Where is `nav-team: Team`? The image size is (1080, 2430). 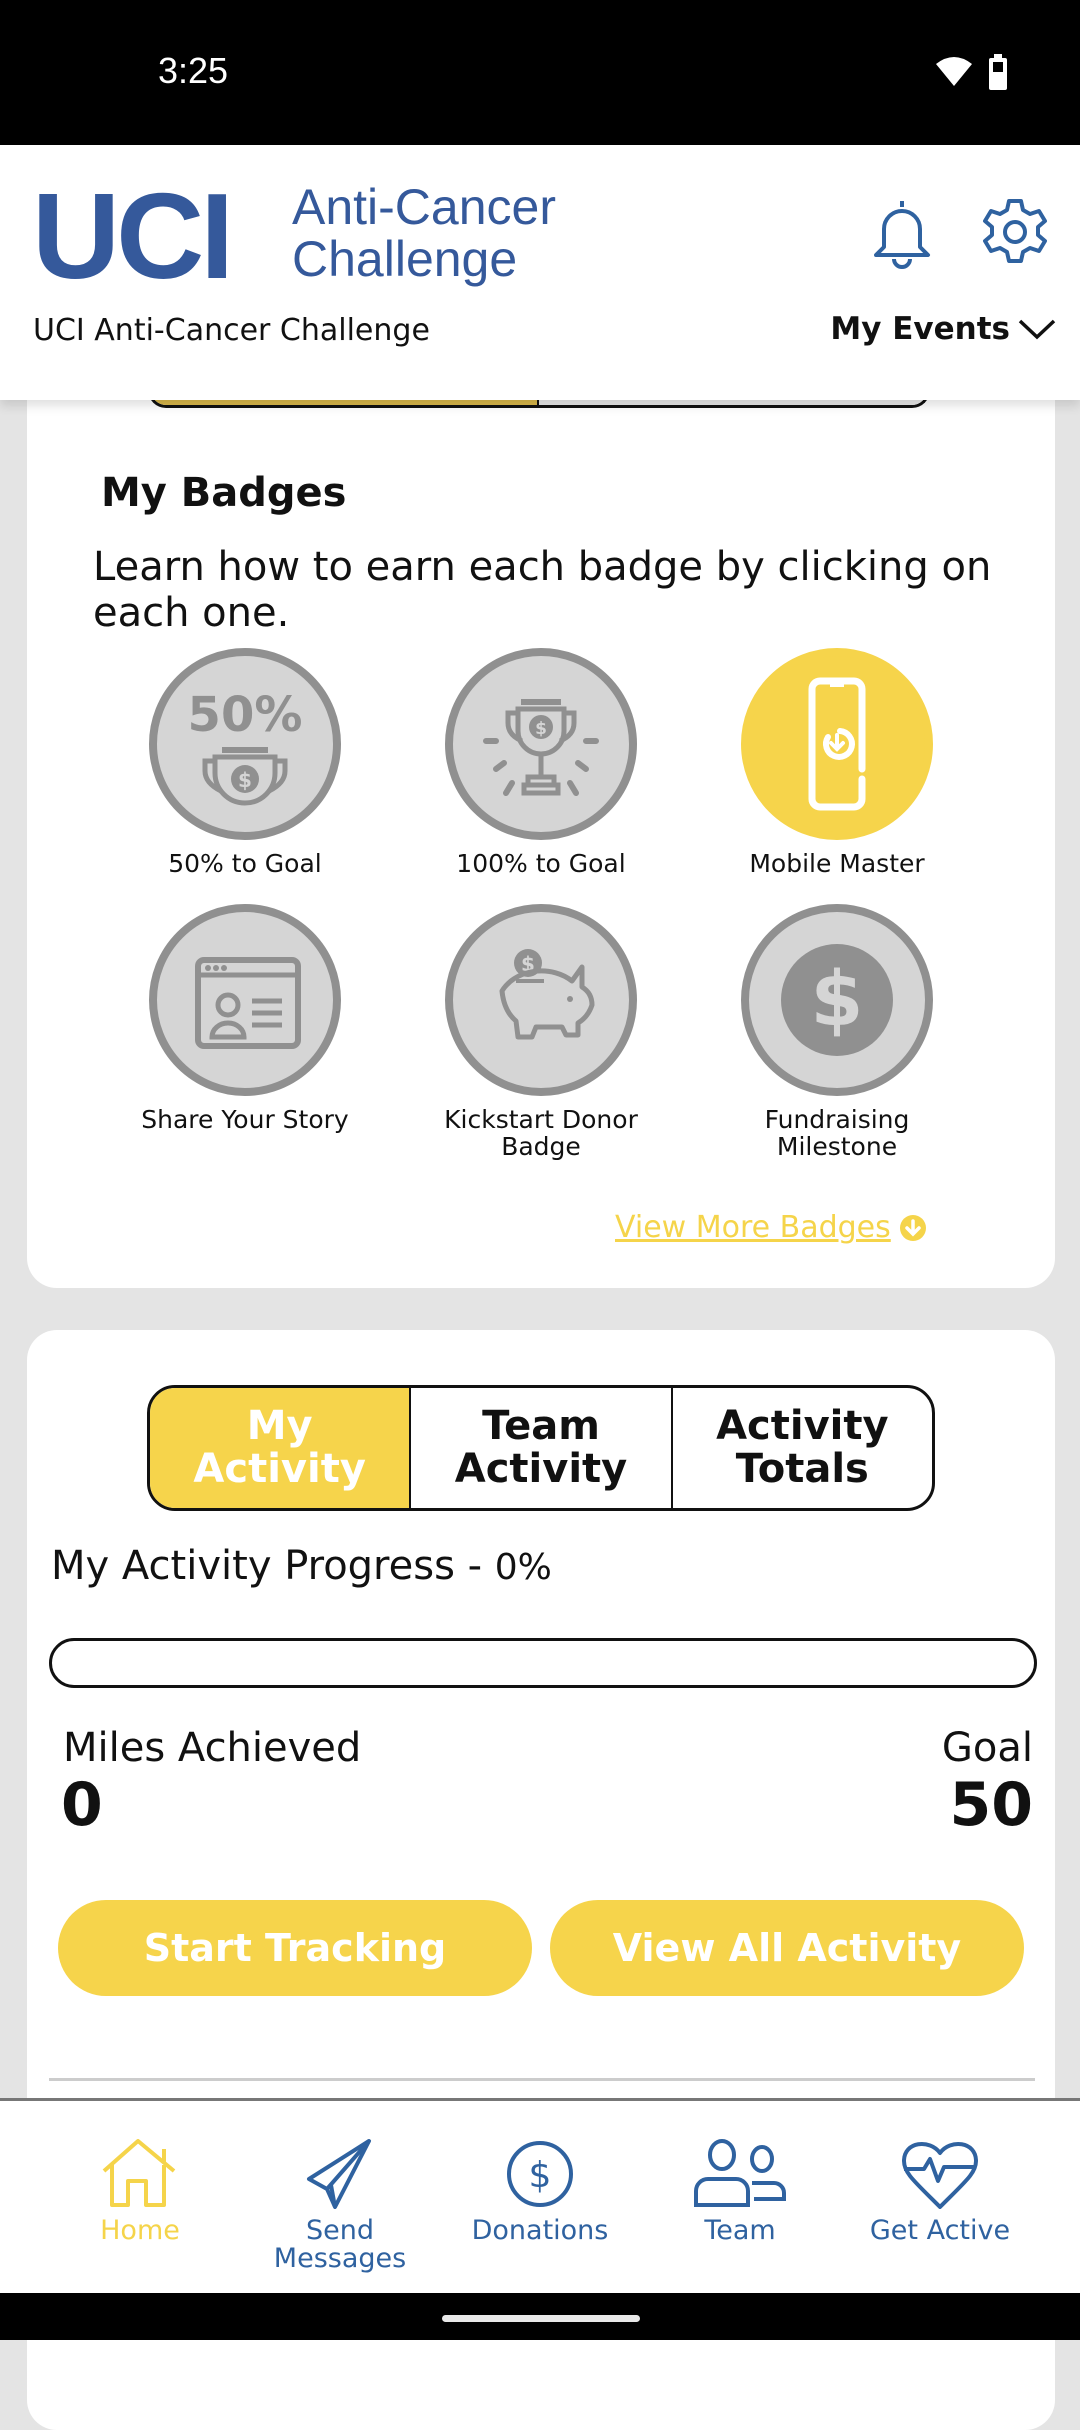 nav-team: Team is located at coordinates (740, 2197).